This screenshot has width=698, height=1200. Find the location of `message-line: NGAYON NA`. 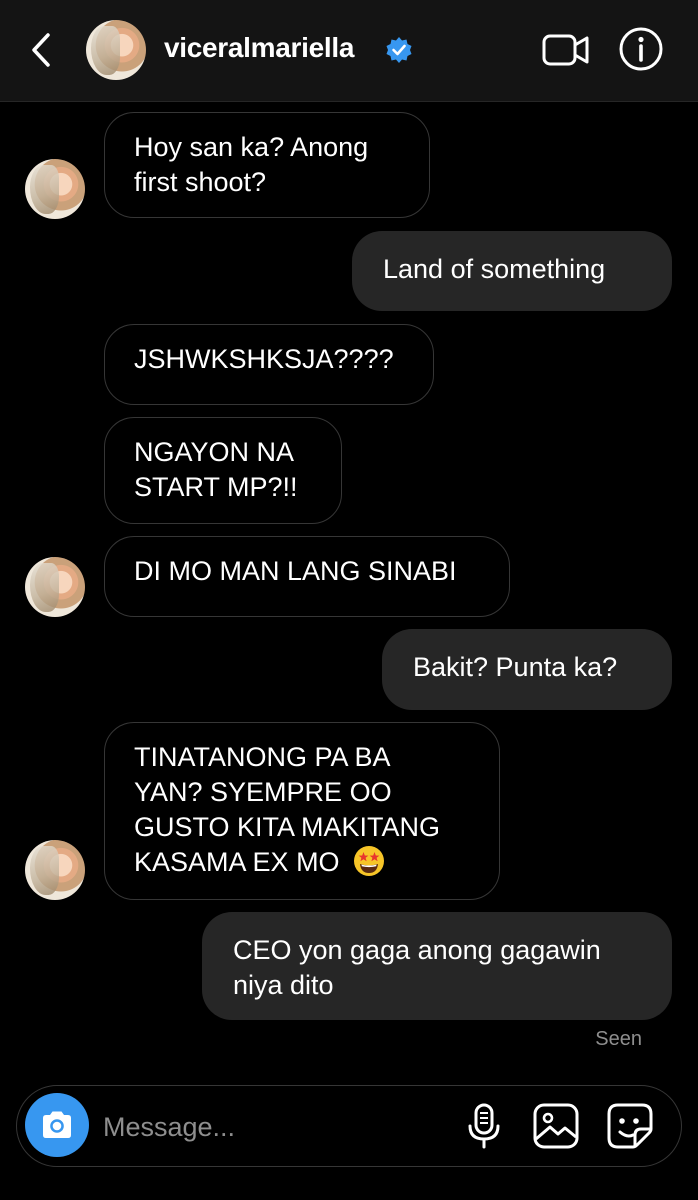

message-line: NGAYON NA is located at coordinates (214, 452).